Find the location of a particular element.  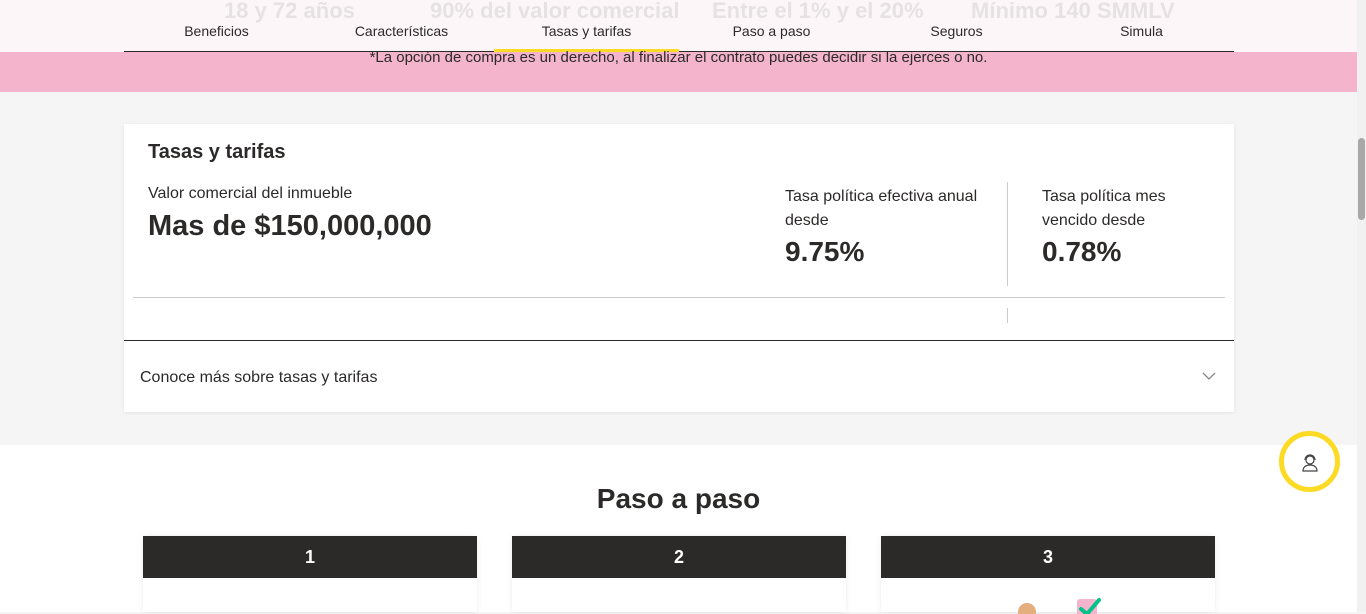

chevron-down-icon is located at coordinates (1209, 376).